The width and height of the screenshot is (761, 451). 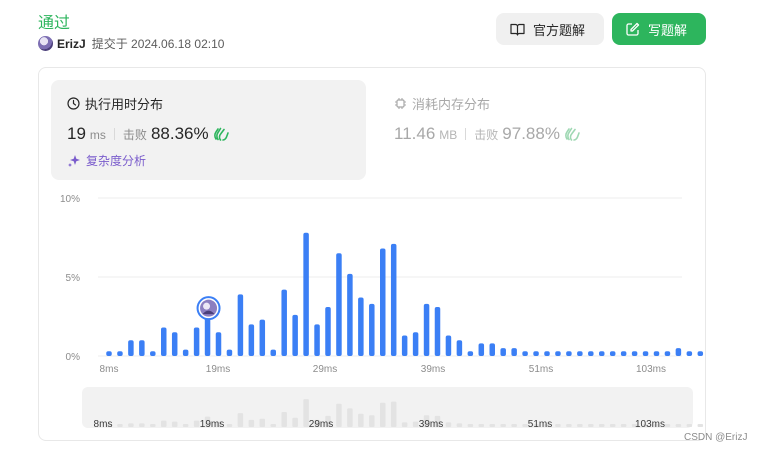 I want to click on memory-unit: MB, so click(x=448, y=135).